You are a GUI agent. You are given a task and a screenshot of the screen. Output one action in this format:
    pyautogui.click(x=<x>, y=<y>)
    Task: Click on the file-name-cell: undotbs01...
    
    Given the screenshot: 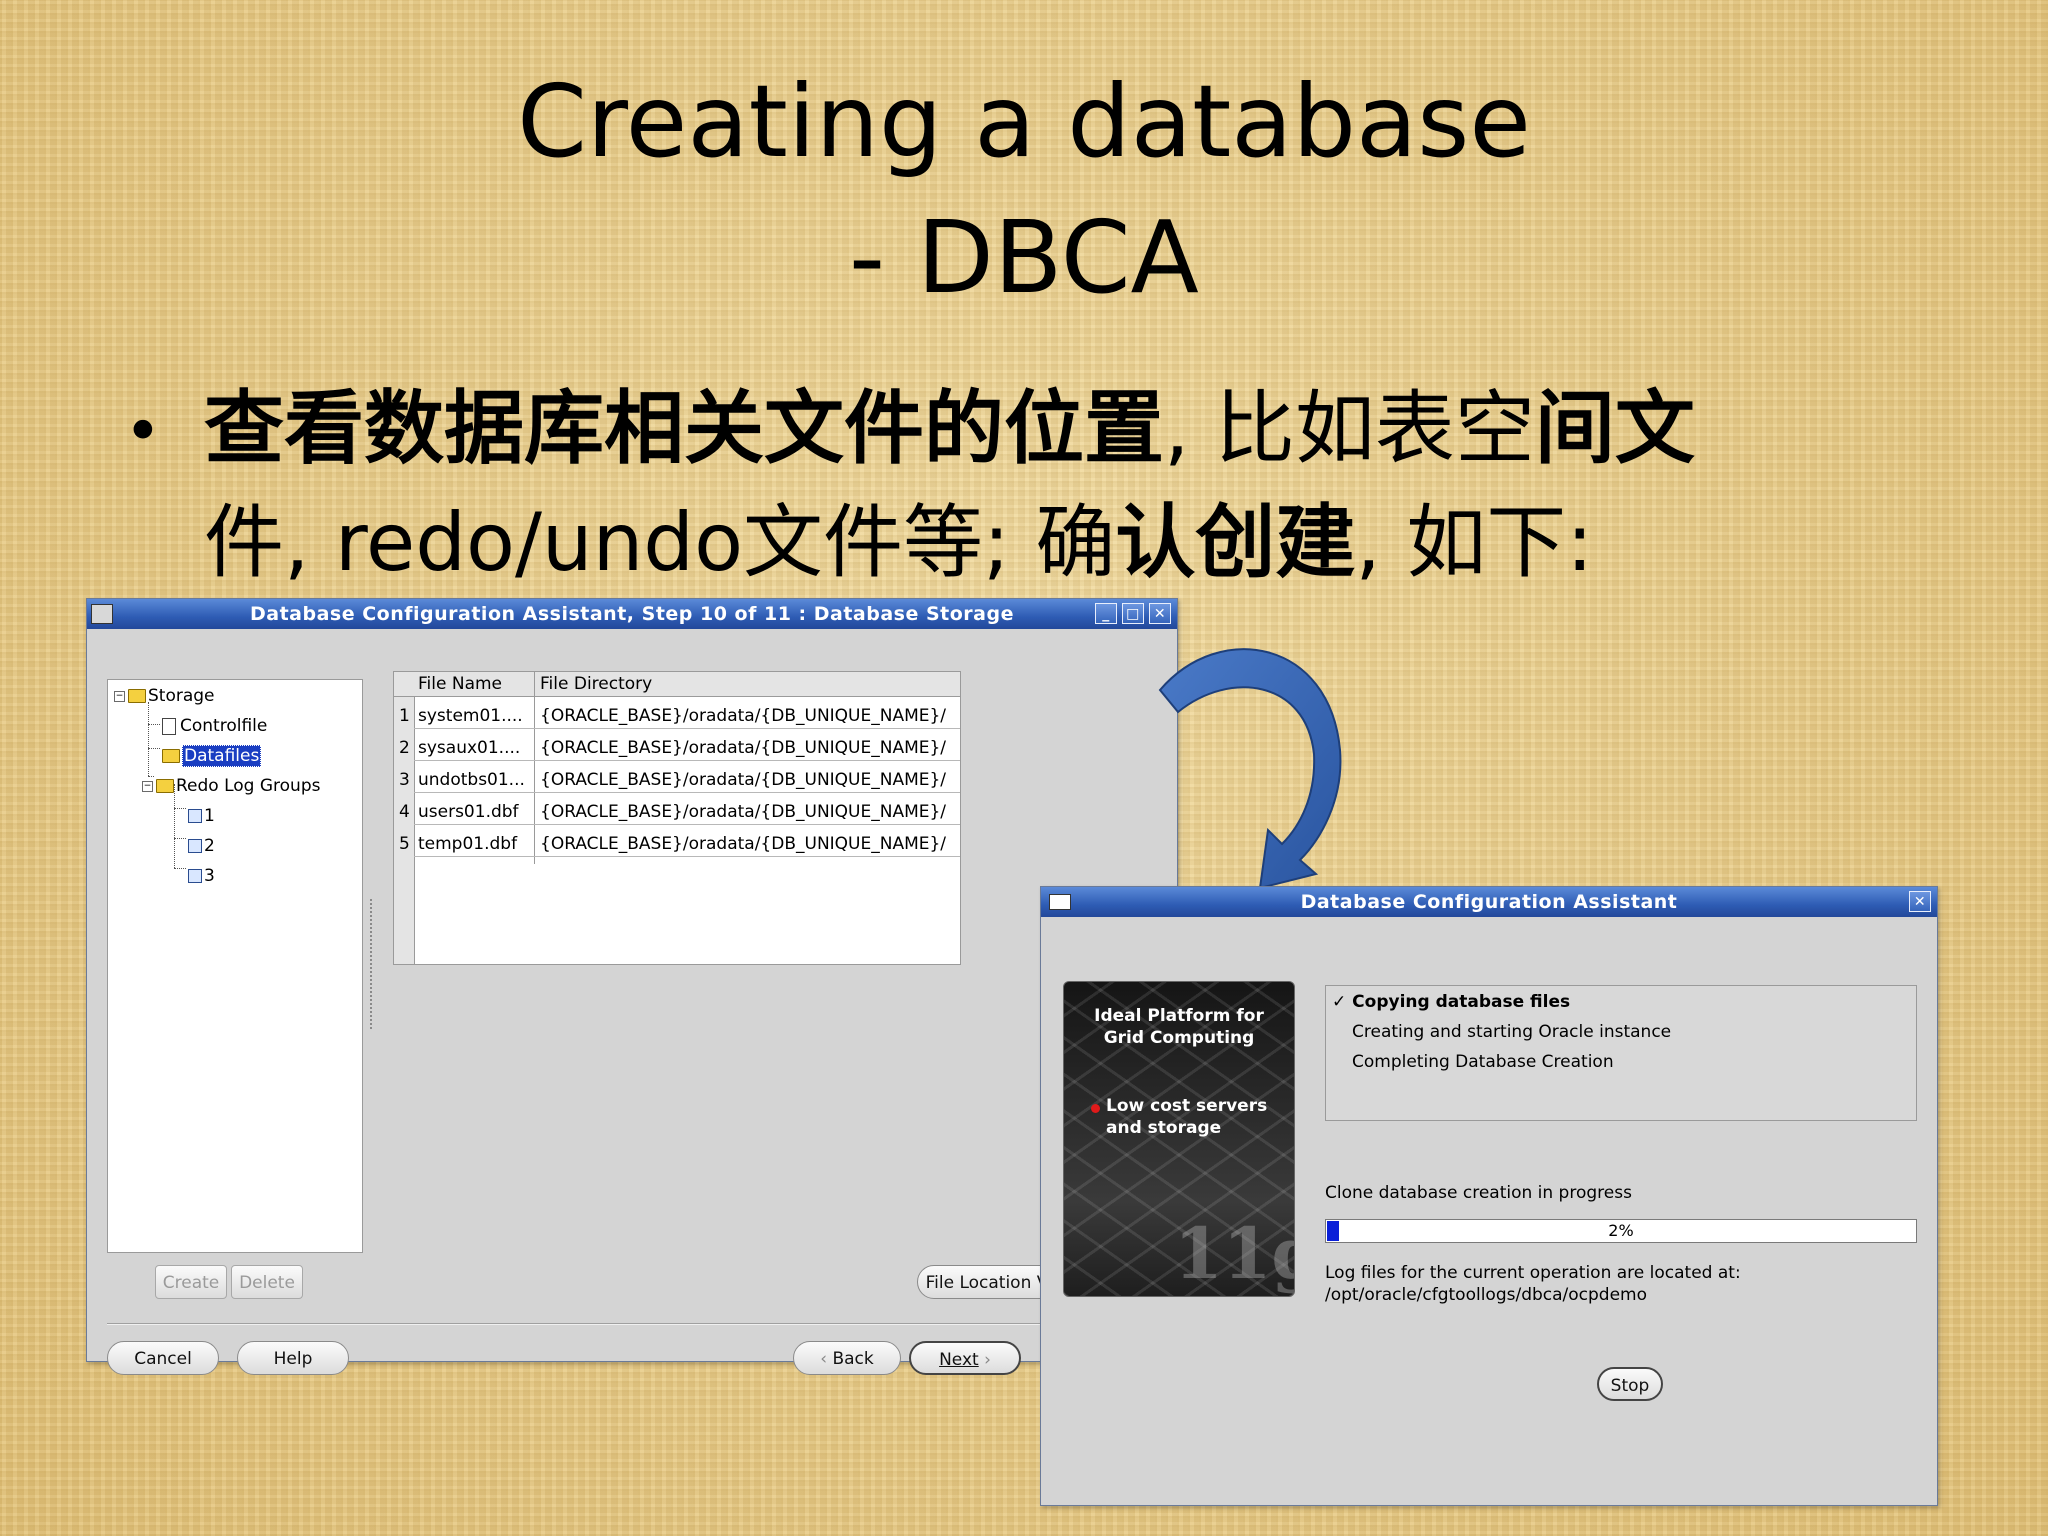 What is the action you would take?
    pyautogui.click(x=474, y=780)
    